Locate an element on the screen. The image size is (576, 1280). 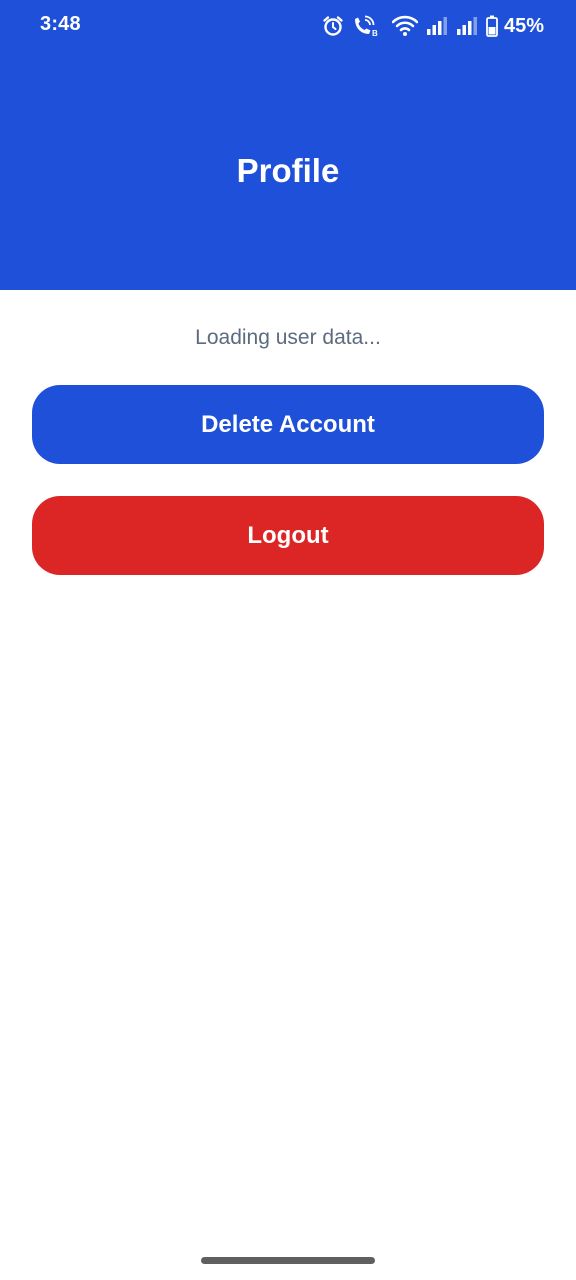
wifi-calling-icon: B is located at coordinates (365, 26).